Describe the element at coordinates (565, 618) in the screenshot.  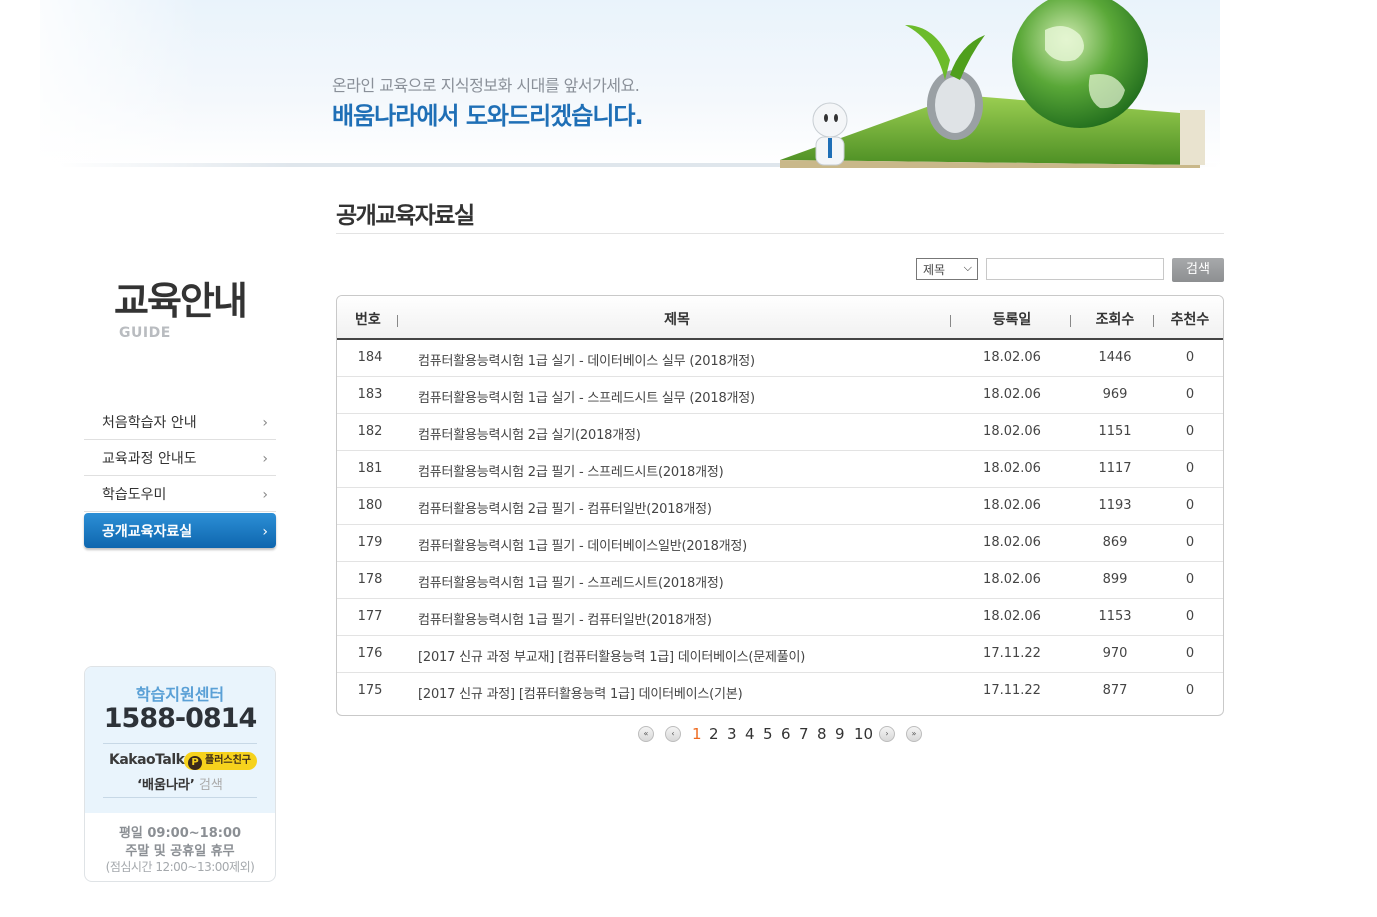
I see `post-title-link: 컴퓨터활용능력시험 1급 필기 - 컴퓨터일반(2018개정)` at that location.